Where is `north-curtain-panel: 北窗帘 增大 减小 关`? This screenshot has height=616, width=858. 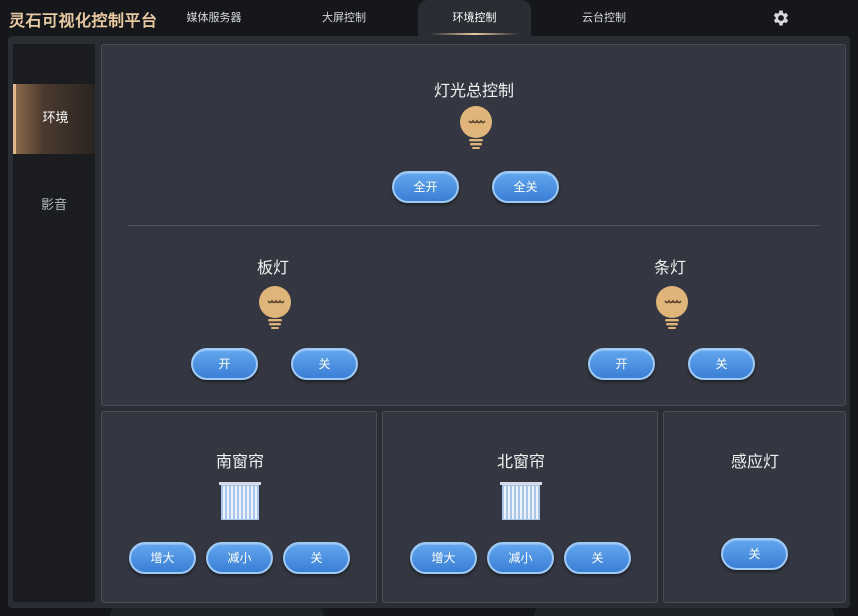
north-curtain-panel: 北窗帘 增大 减小 关 is located at coordinates (520, 507).